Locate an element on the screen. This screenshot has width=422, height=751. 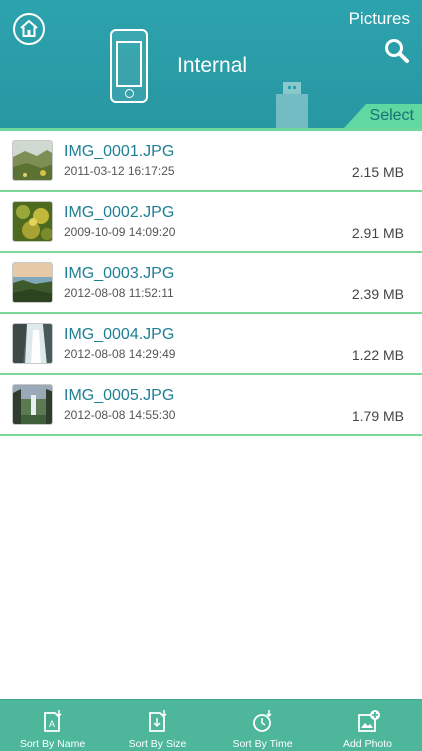
home-icon is located at coordinates (29, 28).